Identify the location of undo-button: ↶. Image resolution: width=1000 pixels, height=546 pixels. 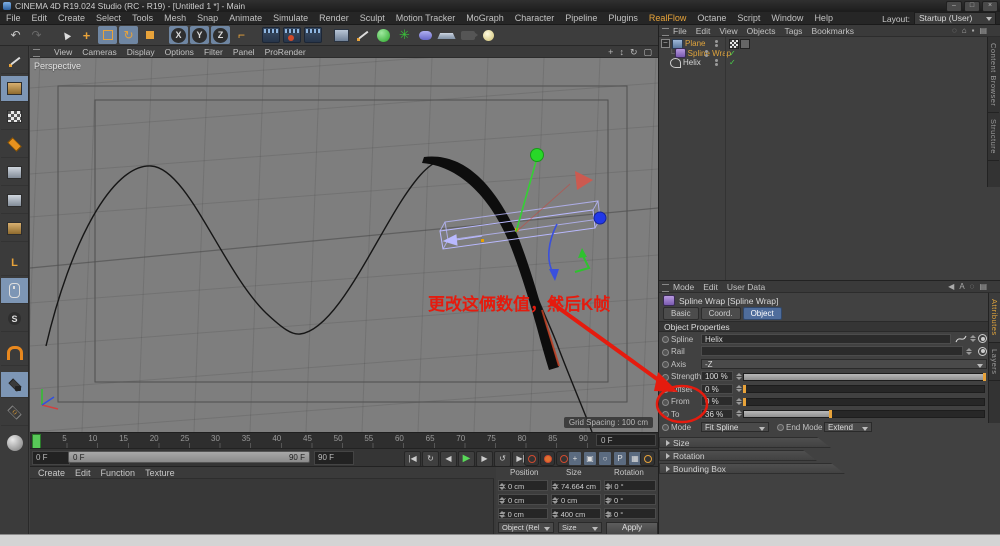
(15, 35).